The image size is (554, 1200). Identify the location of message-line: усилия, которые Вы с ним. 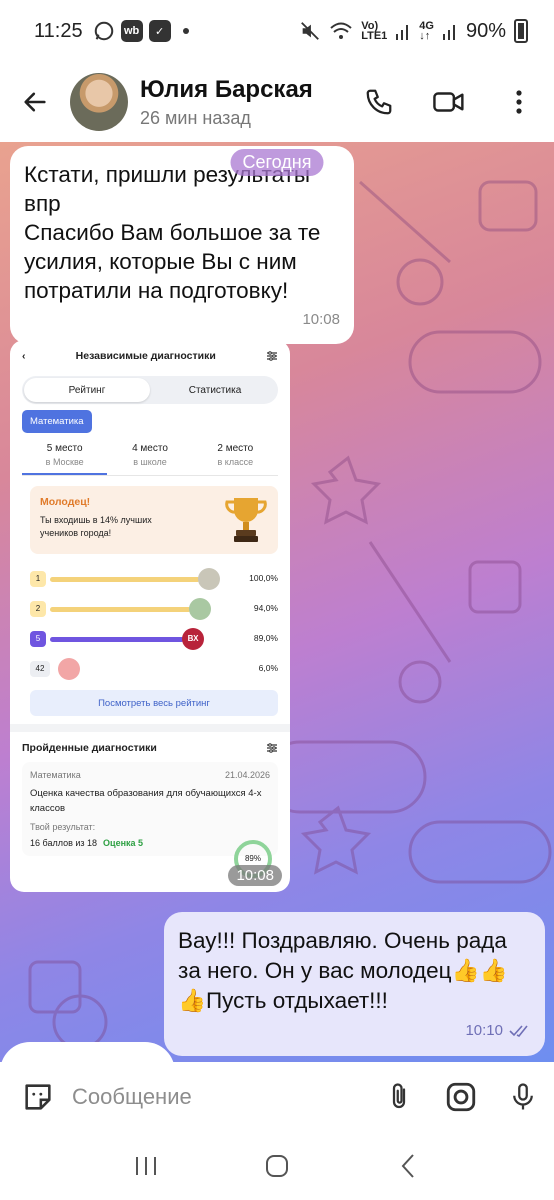
(160, 261).